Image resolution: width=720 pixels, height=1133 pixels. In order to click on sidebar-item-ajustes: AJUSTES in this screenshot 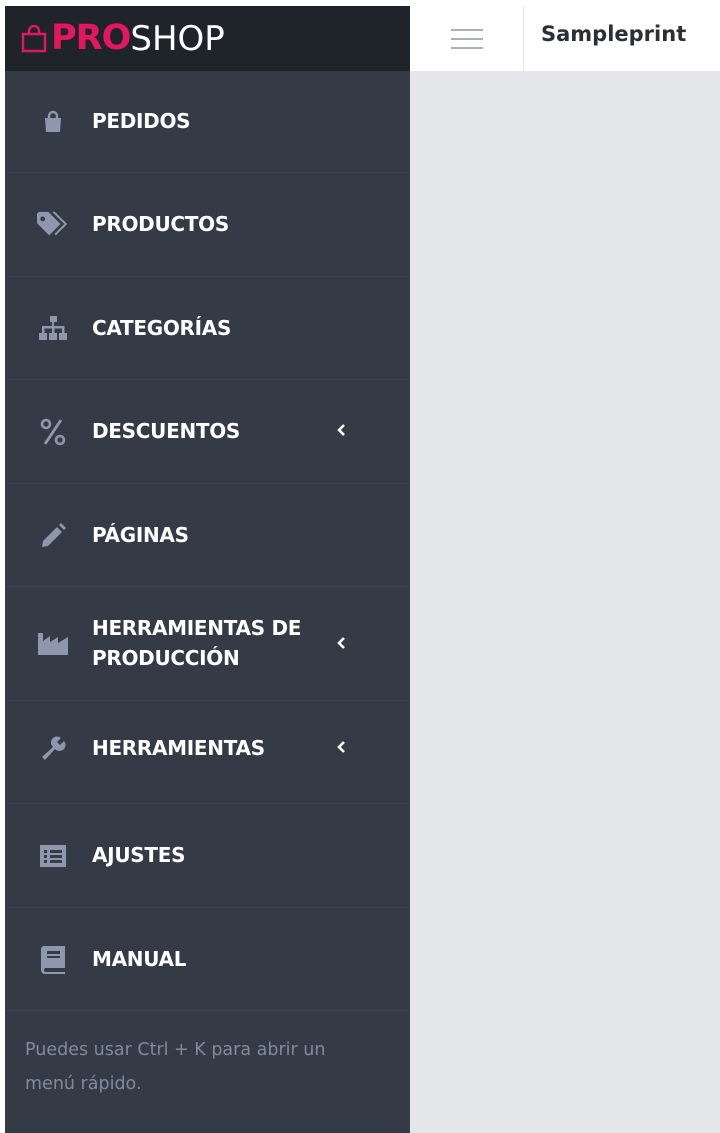, I will do `click(207, 856)`.